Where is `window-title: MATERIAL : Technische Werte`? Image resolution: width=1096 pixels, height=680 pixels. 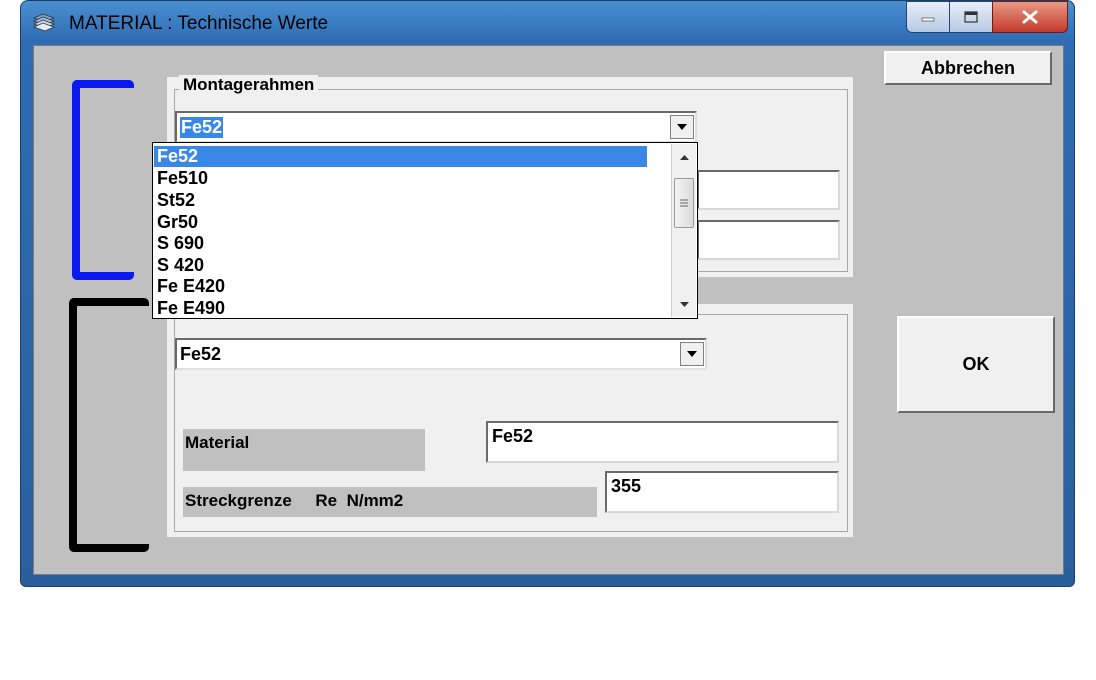
window-title: MATERIAL : Technische Werte is located at coordinates (199, 23).